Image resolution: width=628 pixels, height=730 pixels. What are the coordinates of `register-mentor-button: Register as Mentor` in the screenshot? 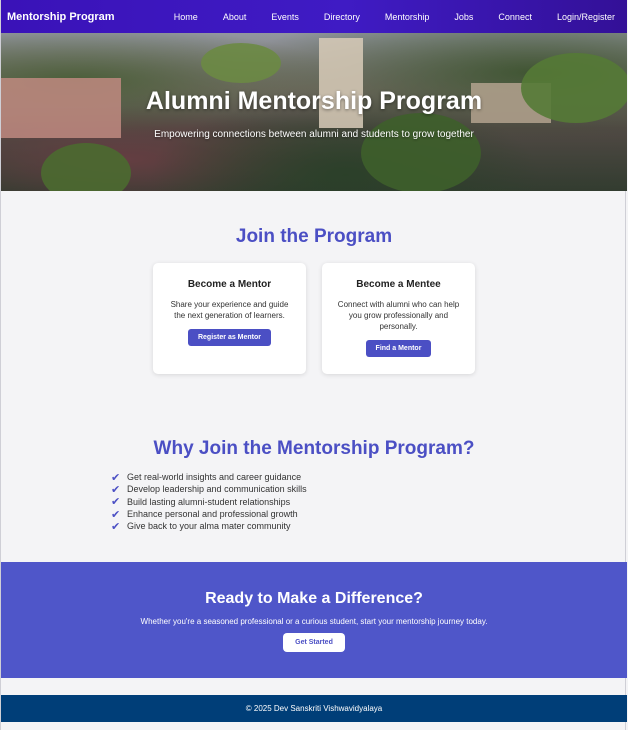 It's located at (229, 337).